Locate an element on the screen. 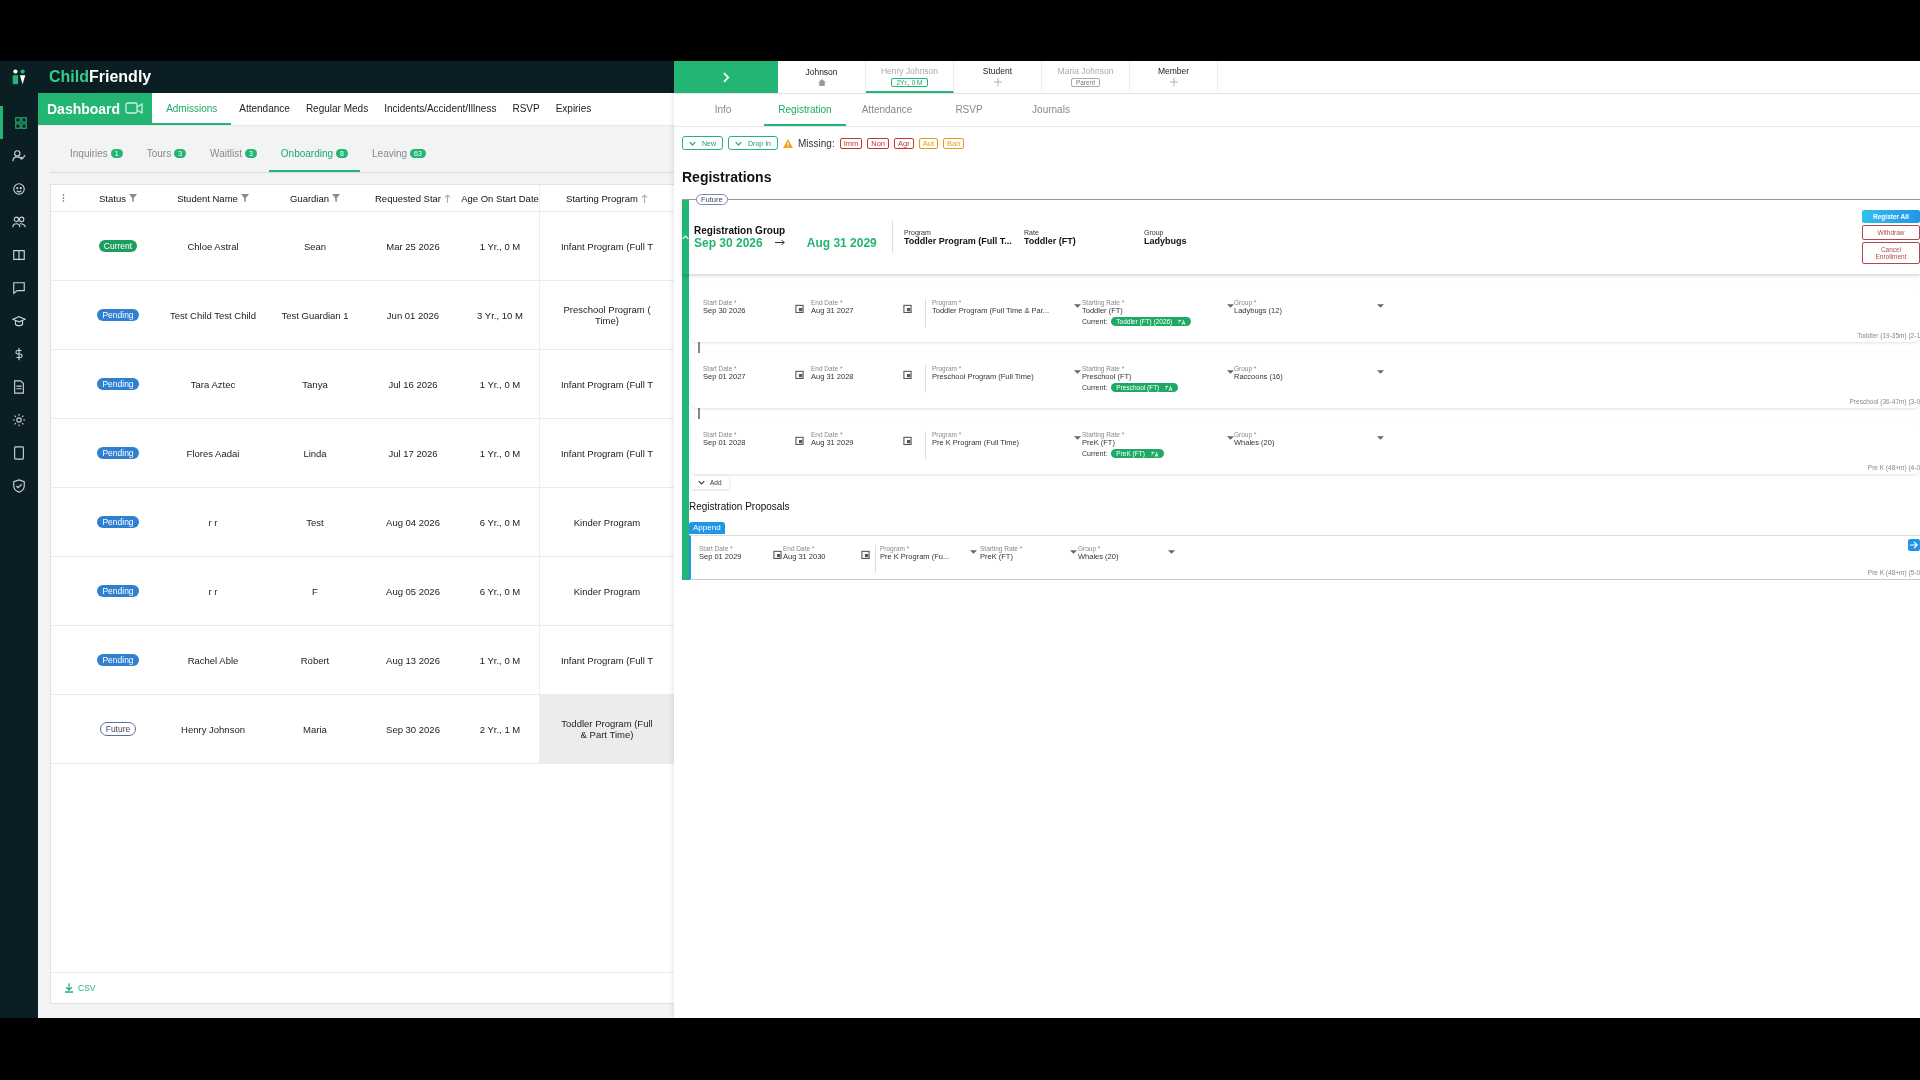  start-date: Sep 30 2026 is located at coordinates (728, 242).